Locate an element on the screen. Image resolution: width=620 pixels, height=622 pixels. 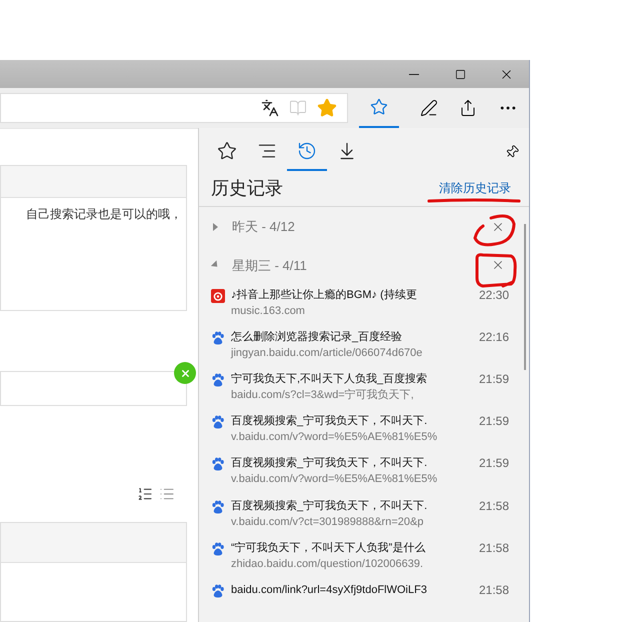
item-url: baidu.com/s?cl=3&wd=宁可我负天下, is located at coordinates (323, 396).